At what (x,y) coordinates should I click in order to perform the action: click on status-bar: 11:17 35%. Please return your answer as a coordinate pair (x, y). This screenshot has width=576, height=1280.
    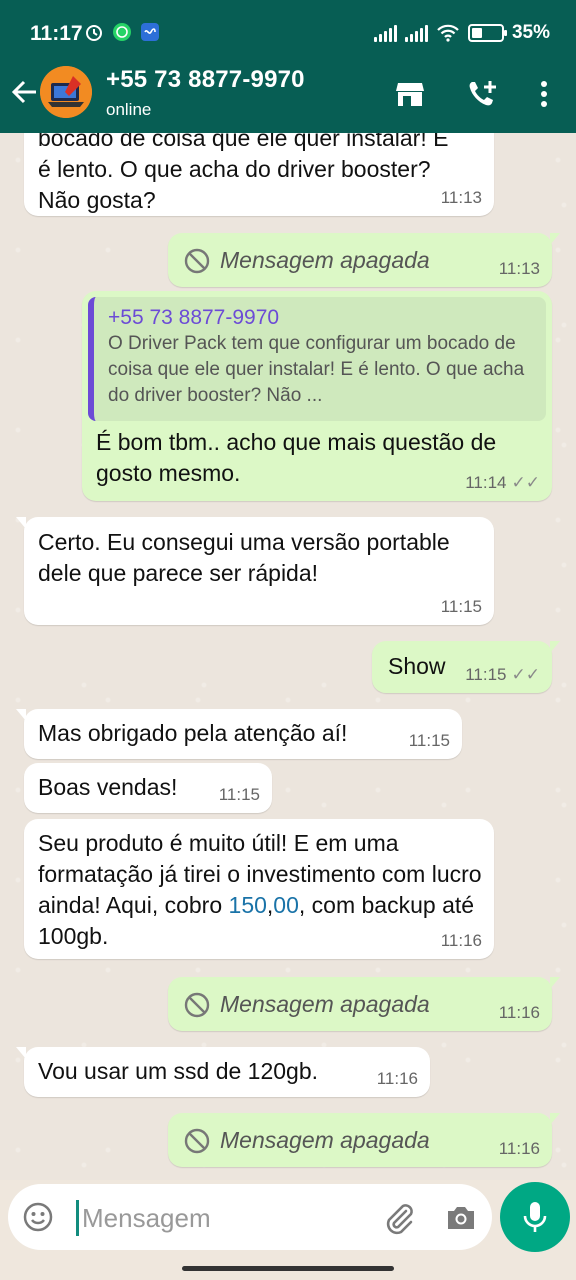
    Looking at the image, I should click on (288, 32).